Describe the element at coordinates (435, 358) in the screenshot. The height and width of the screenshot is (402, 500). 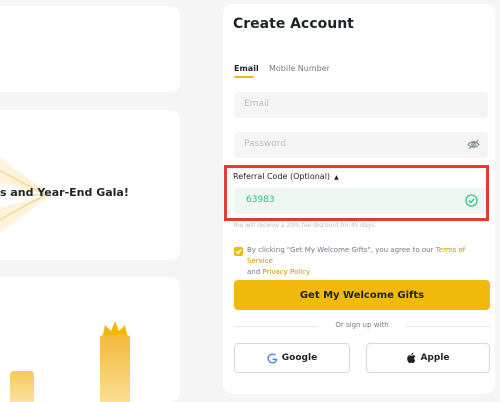
I see `apple-label: Apple` at that location.